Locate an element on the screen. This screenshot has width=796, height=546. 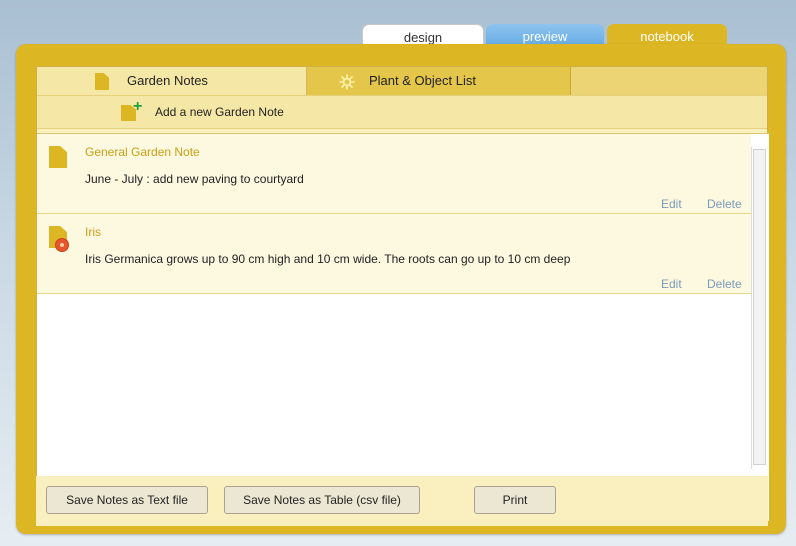
add-note-bar: + Add a new Garden Note is located at coordinates (402, 112).